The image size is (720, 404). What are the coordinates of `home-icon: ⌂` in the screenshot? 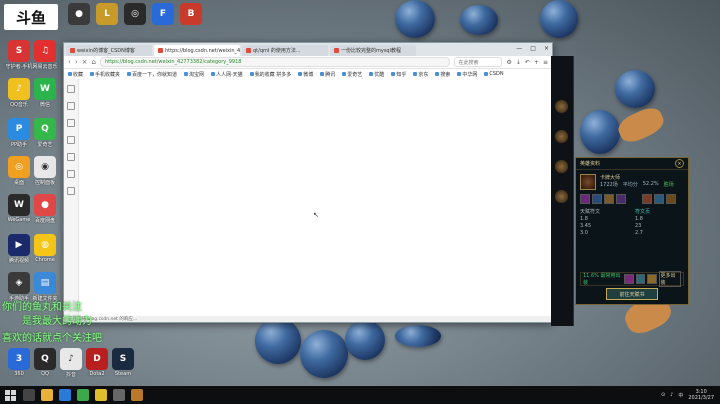 It's located at (94, 62).